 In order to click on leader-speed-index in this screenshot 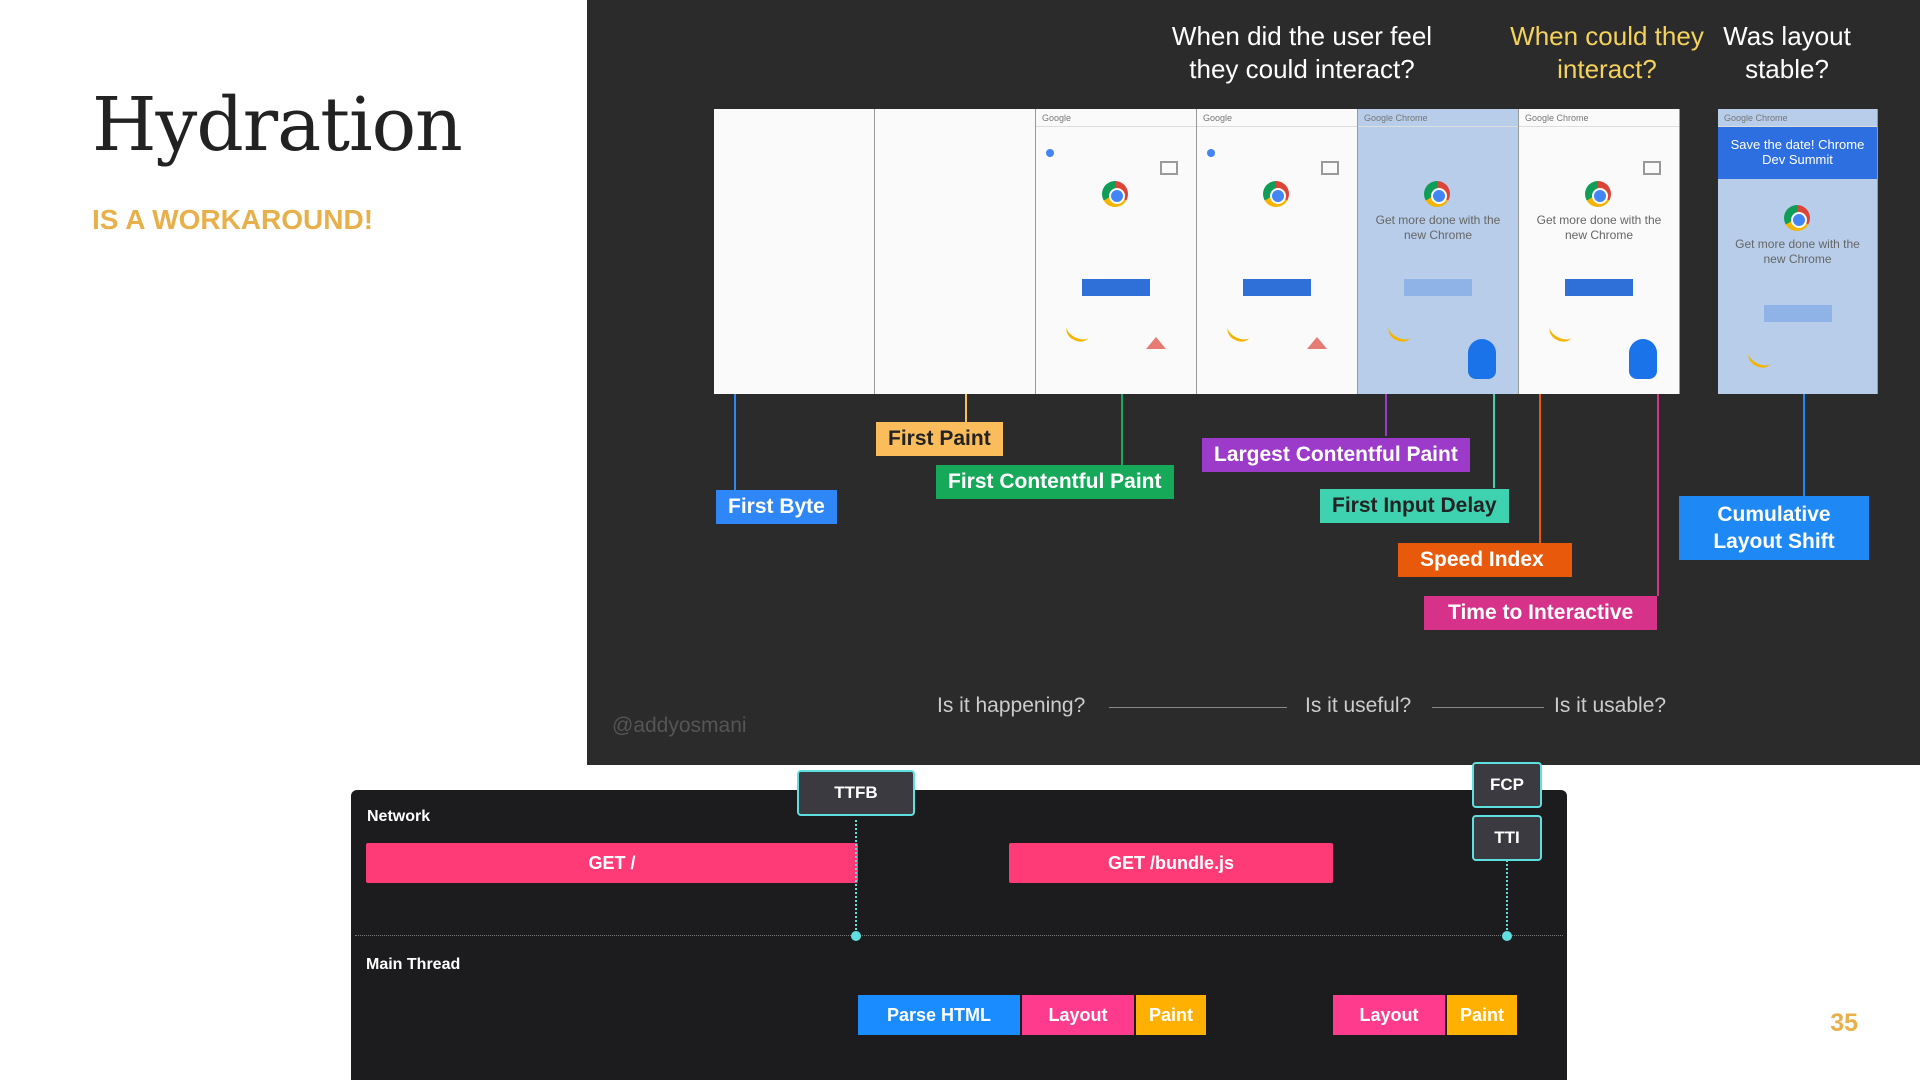, I will do `click(1540, 469)`.